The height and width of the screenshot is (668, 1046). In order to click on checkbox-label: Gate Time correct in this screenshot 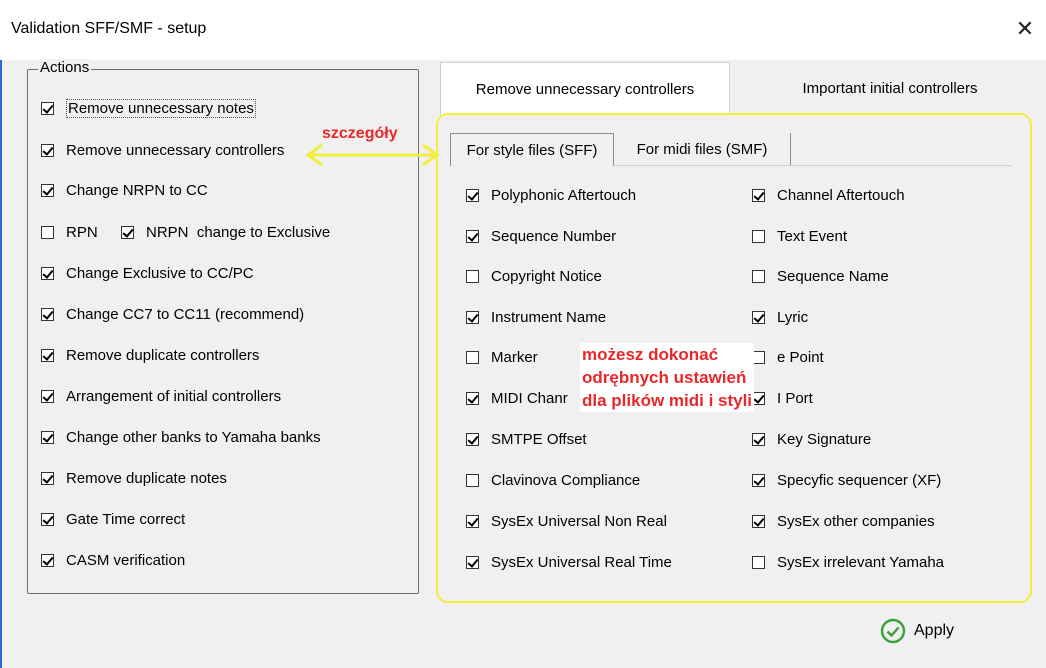, I will do `click(126, 519)`.